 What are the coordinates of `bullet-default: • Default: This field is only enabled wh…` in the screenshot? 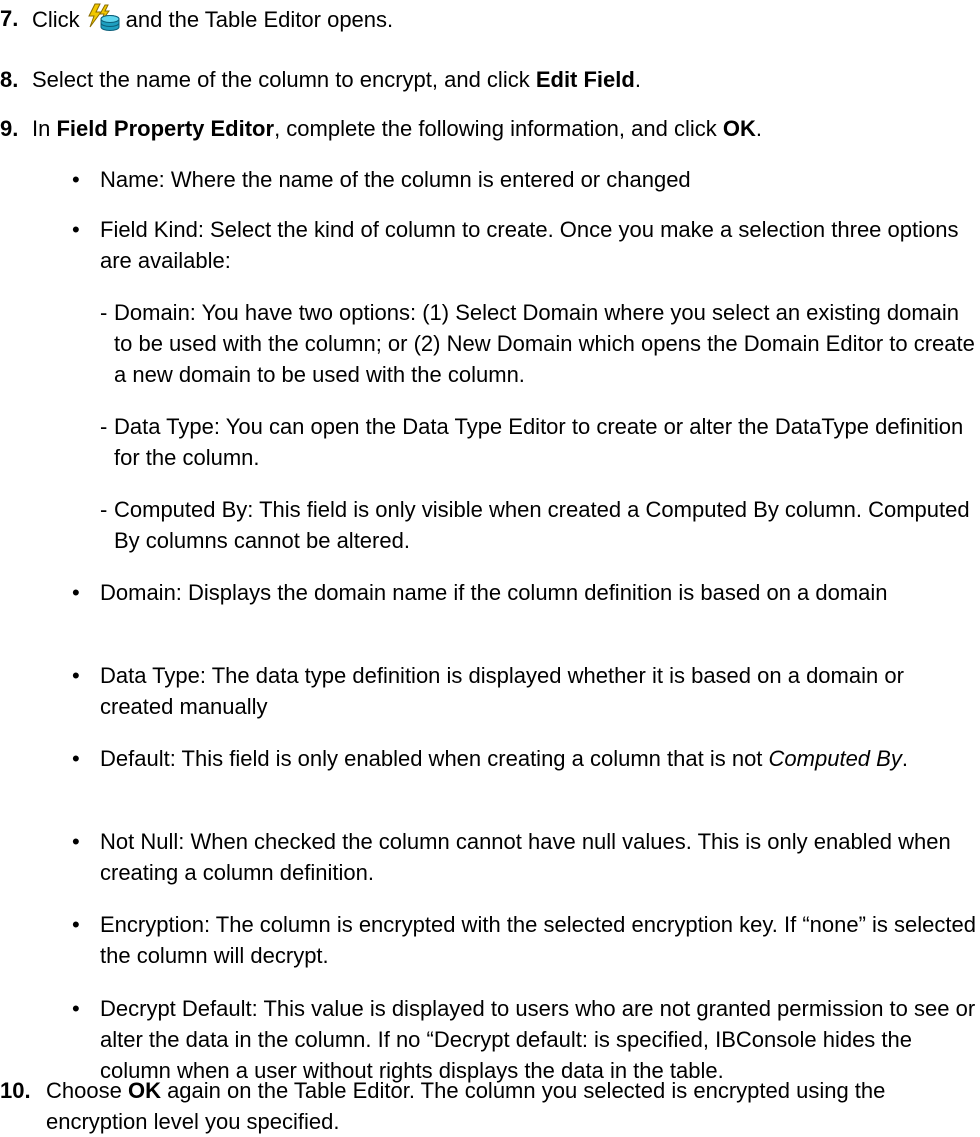 It's located at (524, 758).